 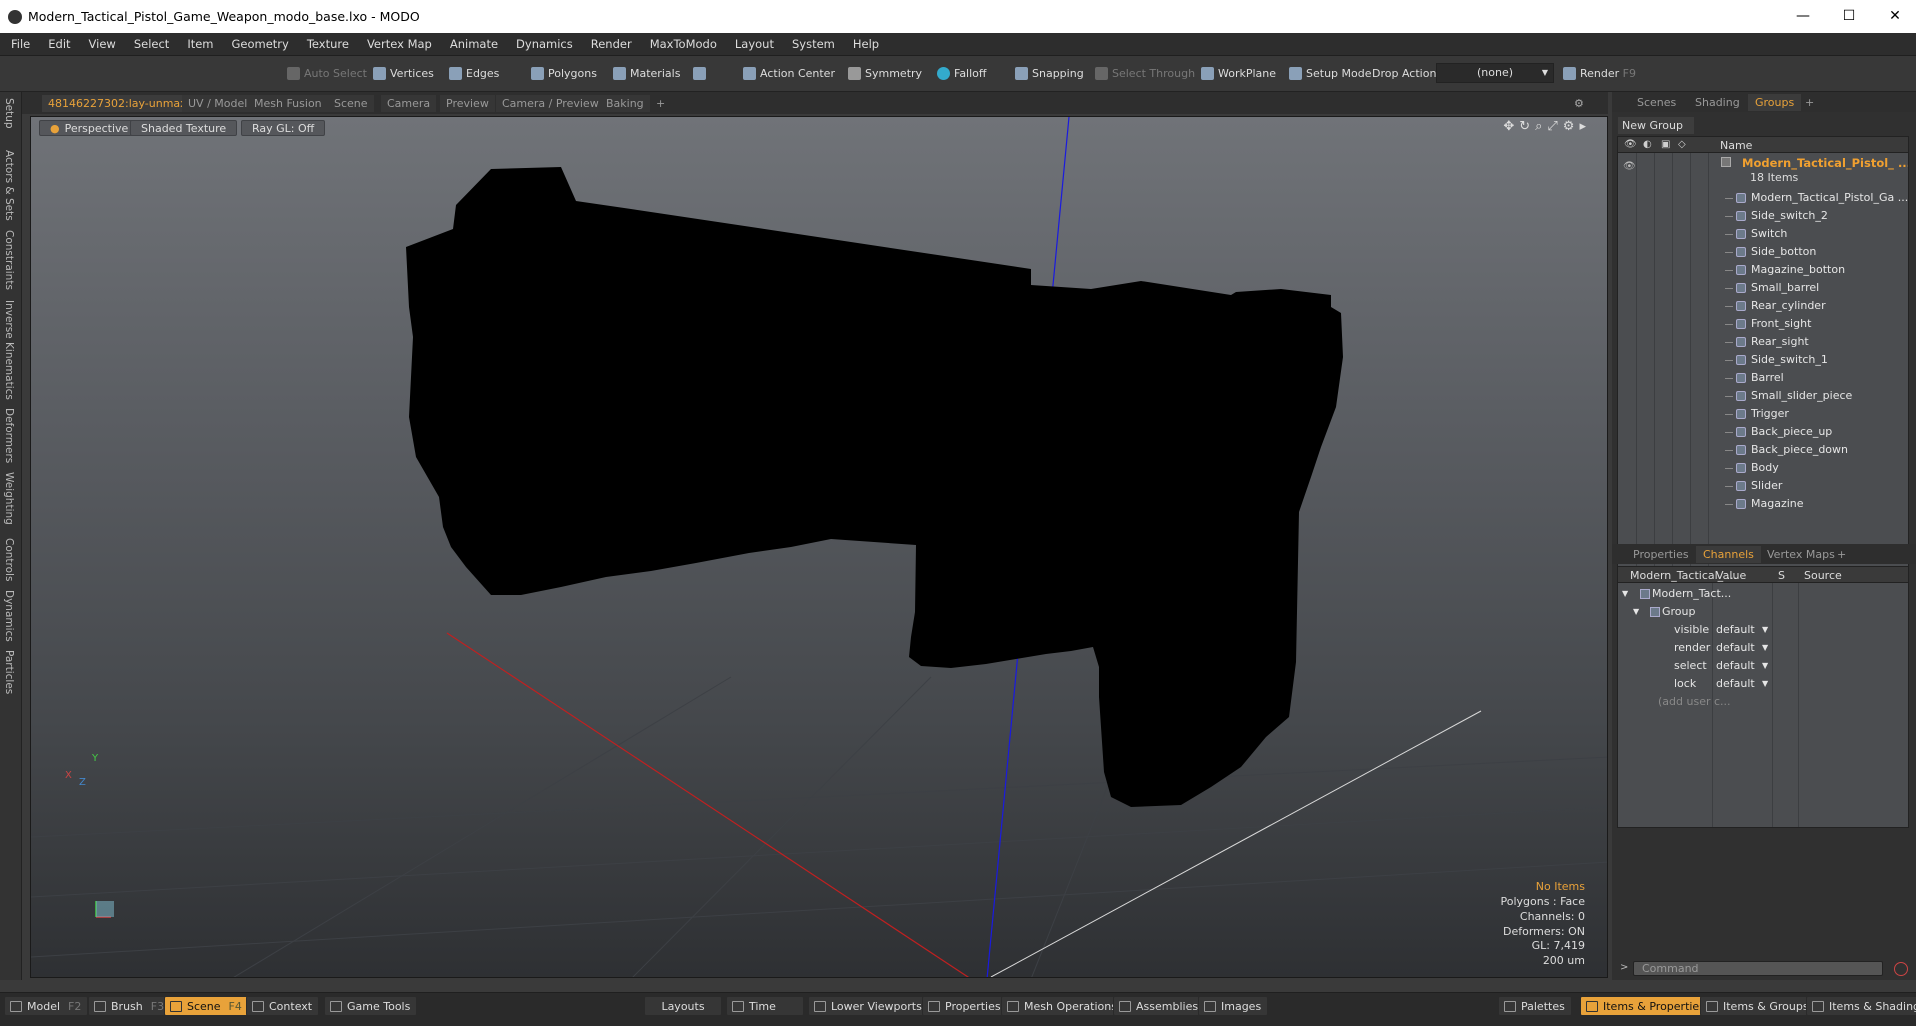 I want to click on shading-mode-button: Shaded Texture, so click(x=184, y=128).